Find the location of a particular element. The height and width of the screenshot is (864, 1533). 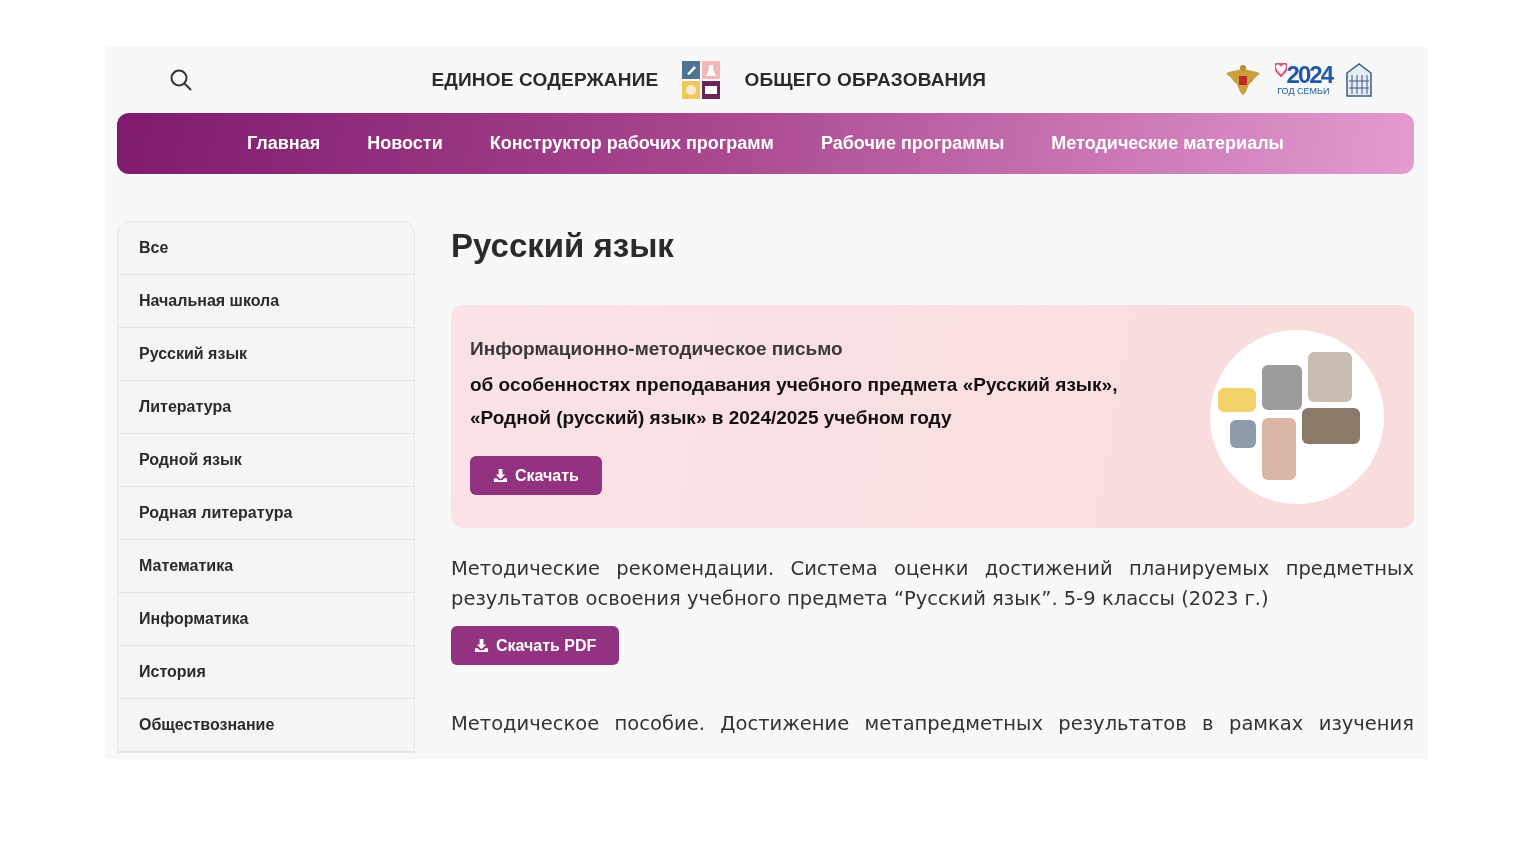

document-description: Методические рекомендации. Система оценки достижений планируемых предметных результатов освоения учебного предмета “Русский язык”. 5-9 классы (2023 г.) is located at coordinates (932, 584).